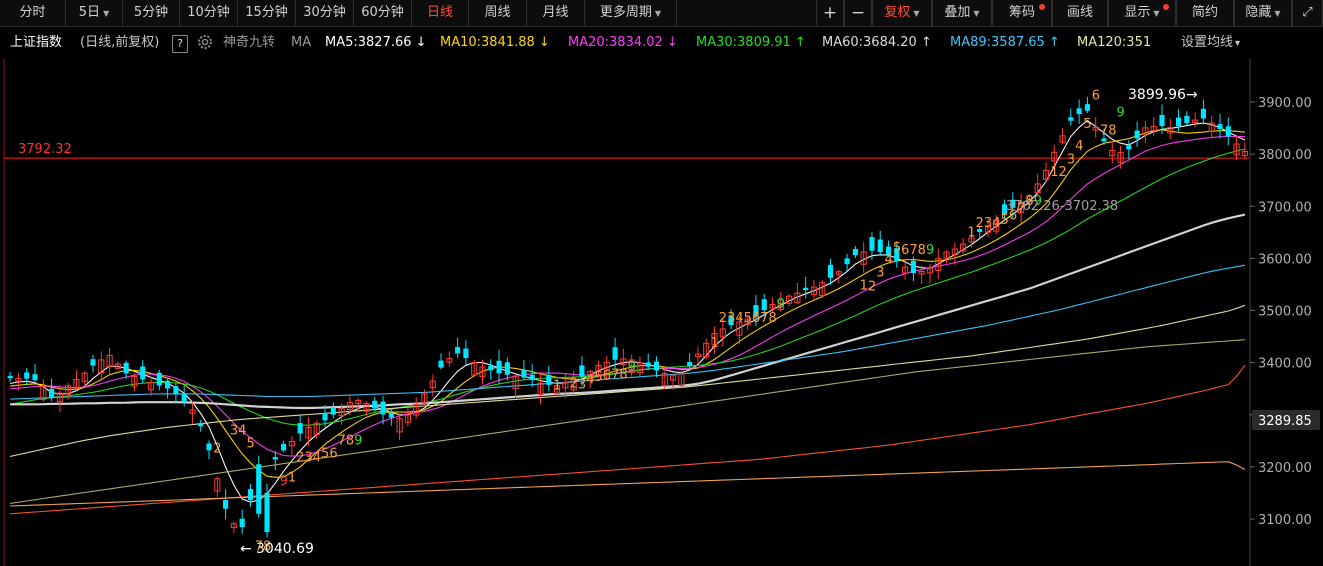 The height and width of the screenshot is (566, 1323). Describe the element at coordinates (997, 42) in the screenshot. I see `ma-value: MA89:3587.65` at that location.